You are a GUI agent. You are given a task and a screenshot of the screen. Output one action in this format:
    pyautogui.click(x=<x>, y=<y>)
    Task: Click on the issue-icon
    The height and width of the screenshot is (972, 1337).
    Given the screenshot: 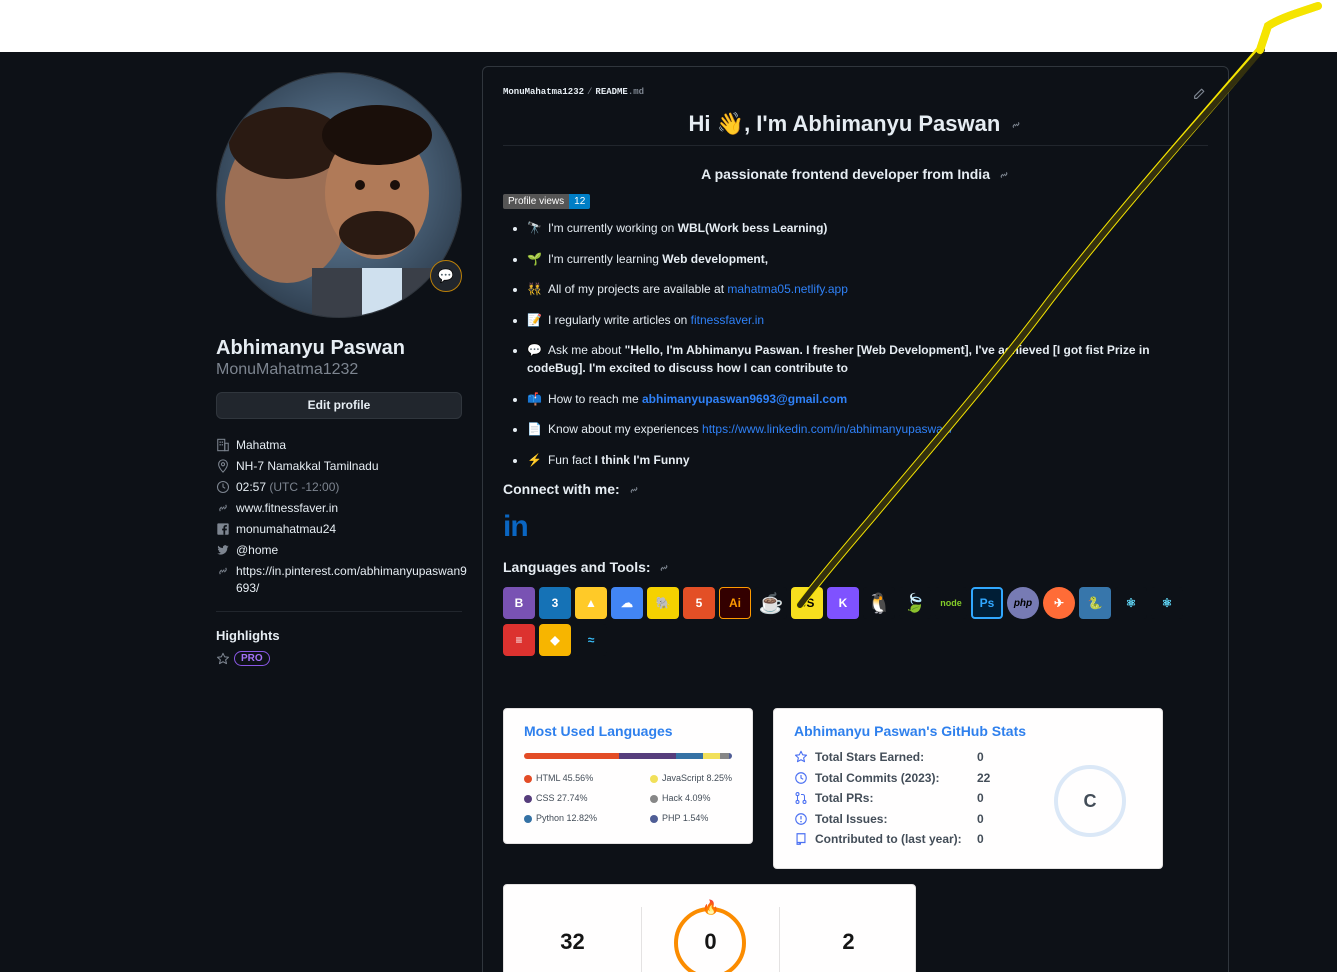 What is the action you would take?
    pyautogui.click(x=801, y=818)
    